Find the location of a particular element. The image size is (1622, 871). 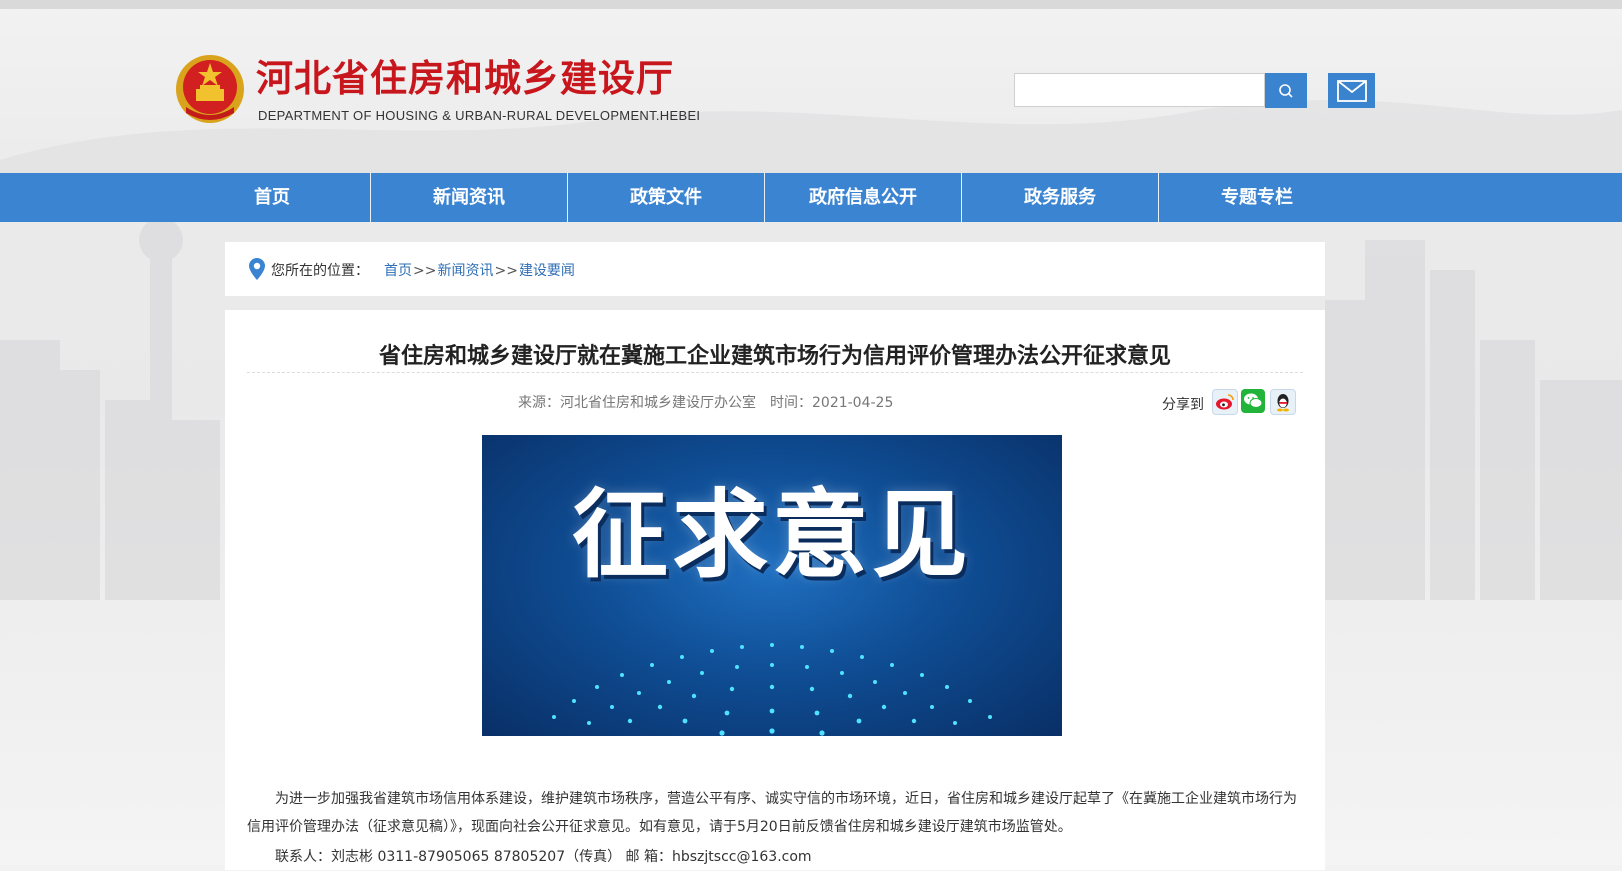

top-strip is located at coordinates (811, 4).